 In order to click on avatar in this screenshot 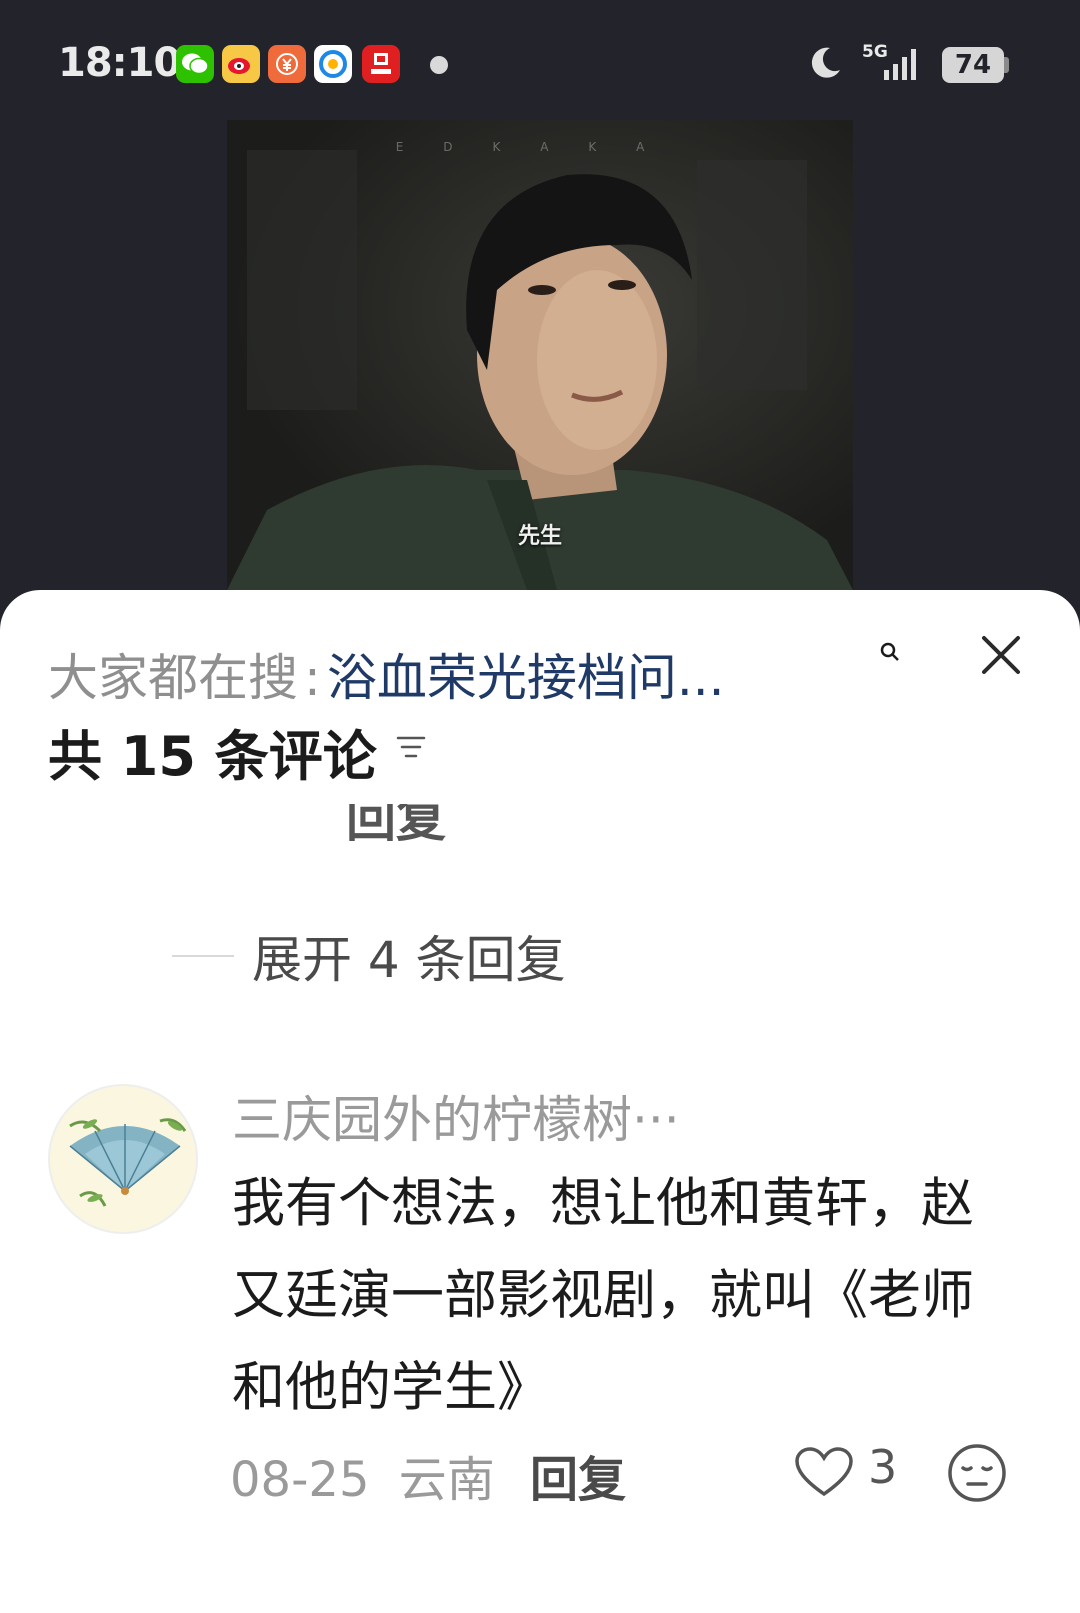, I will do `click(123, 1159)`.